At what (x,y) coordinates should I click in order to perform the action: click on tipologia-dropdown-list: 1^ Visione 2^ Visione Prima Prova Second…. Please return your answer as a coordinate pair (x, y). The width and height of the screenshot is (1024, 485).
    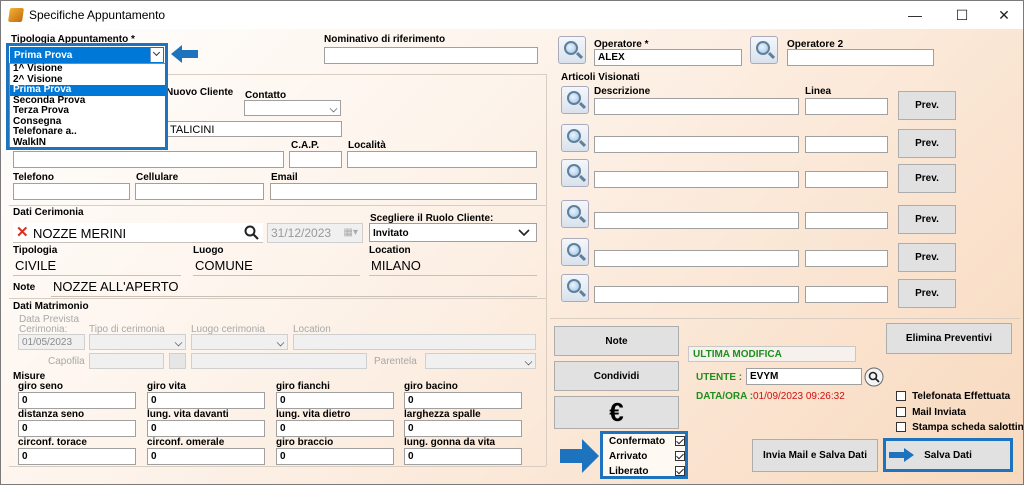
    Looking at the image, I should click on (87, 106).